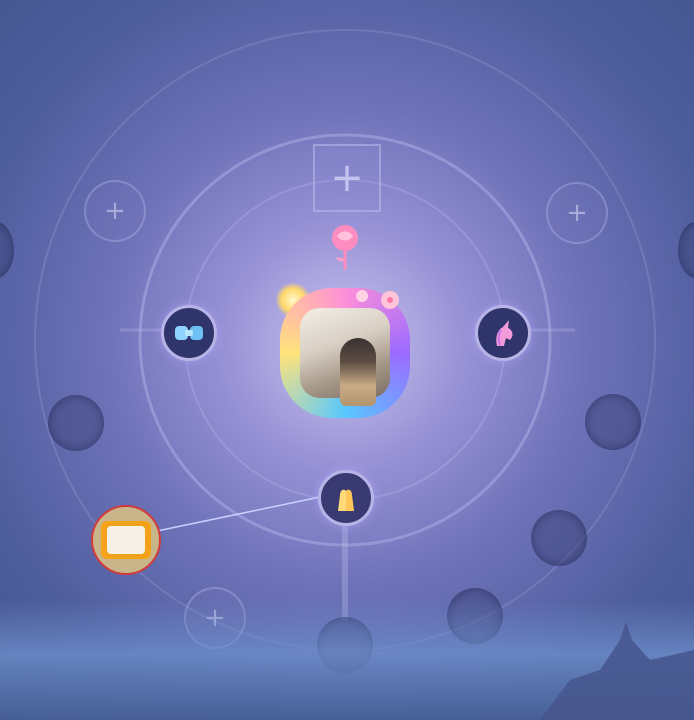 This screenshot has width=694, height=720. I want to click on add-slot-square: +, so click(347, 178).